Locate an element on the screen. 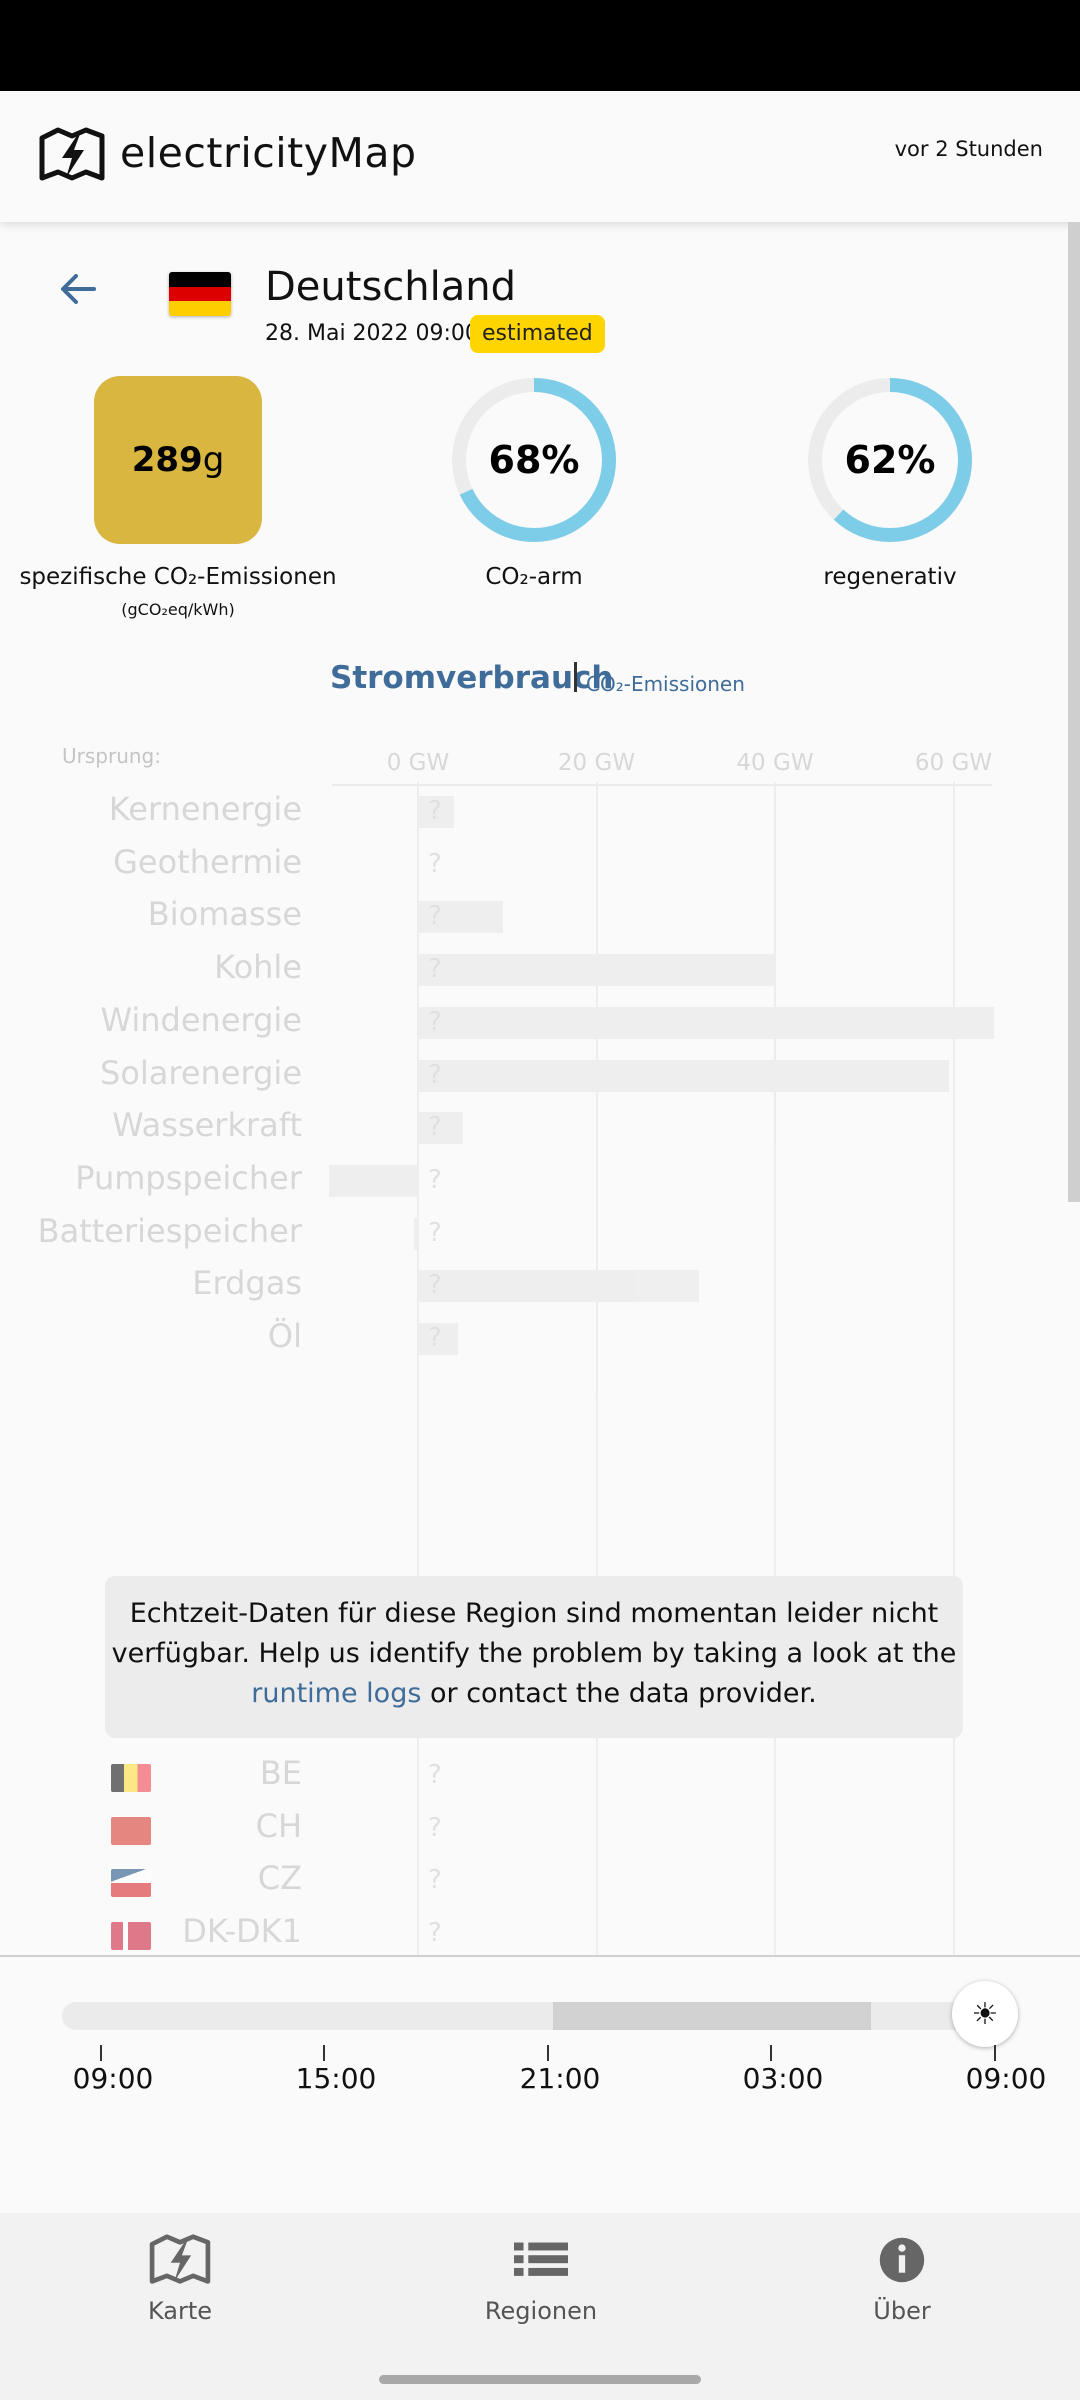  x-tick-label: 60 GW is located at coordinates (953, 763).